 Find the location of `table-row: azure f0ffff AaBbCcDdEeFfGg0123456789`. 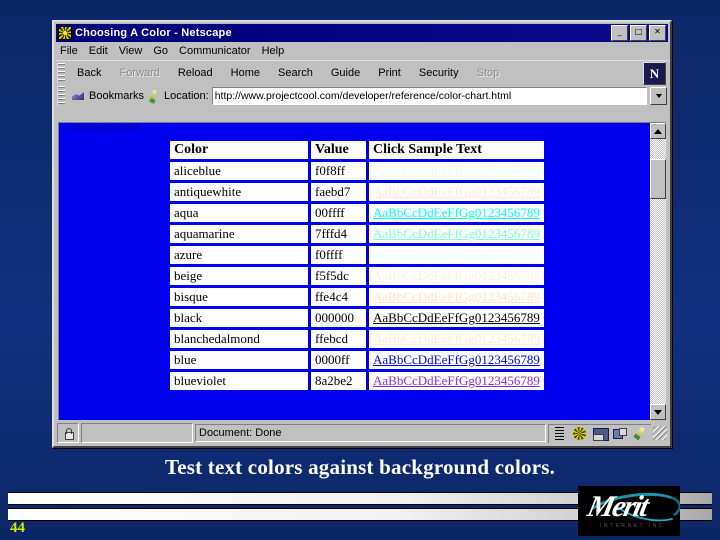

table-row: azure f0ffff AaBbCcDdEeFfGg0123456789 is located at coordinates (357, 255).